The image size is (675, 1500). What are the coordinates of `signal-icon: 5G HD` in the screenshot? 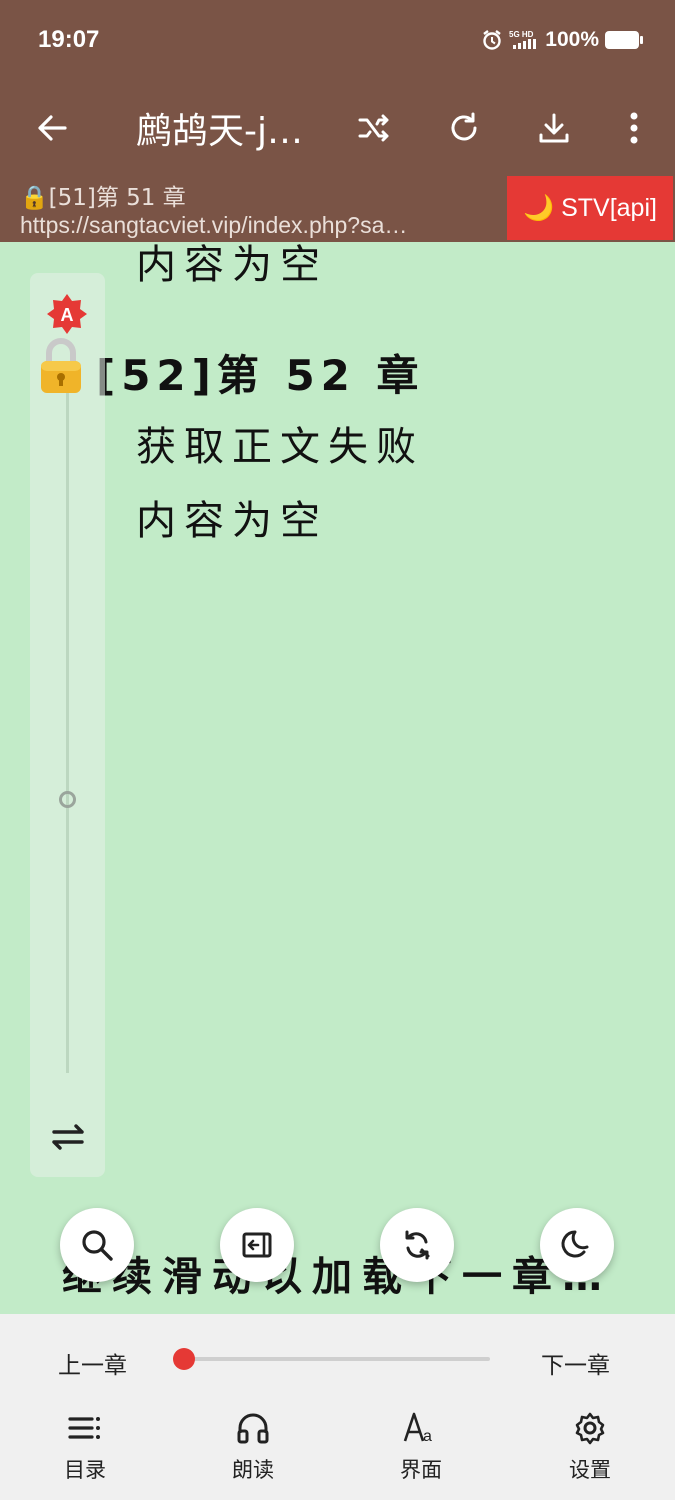 It's located at (523, 39).